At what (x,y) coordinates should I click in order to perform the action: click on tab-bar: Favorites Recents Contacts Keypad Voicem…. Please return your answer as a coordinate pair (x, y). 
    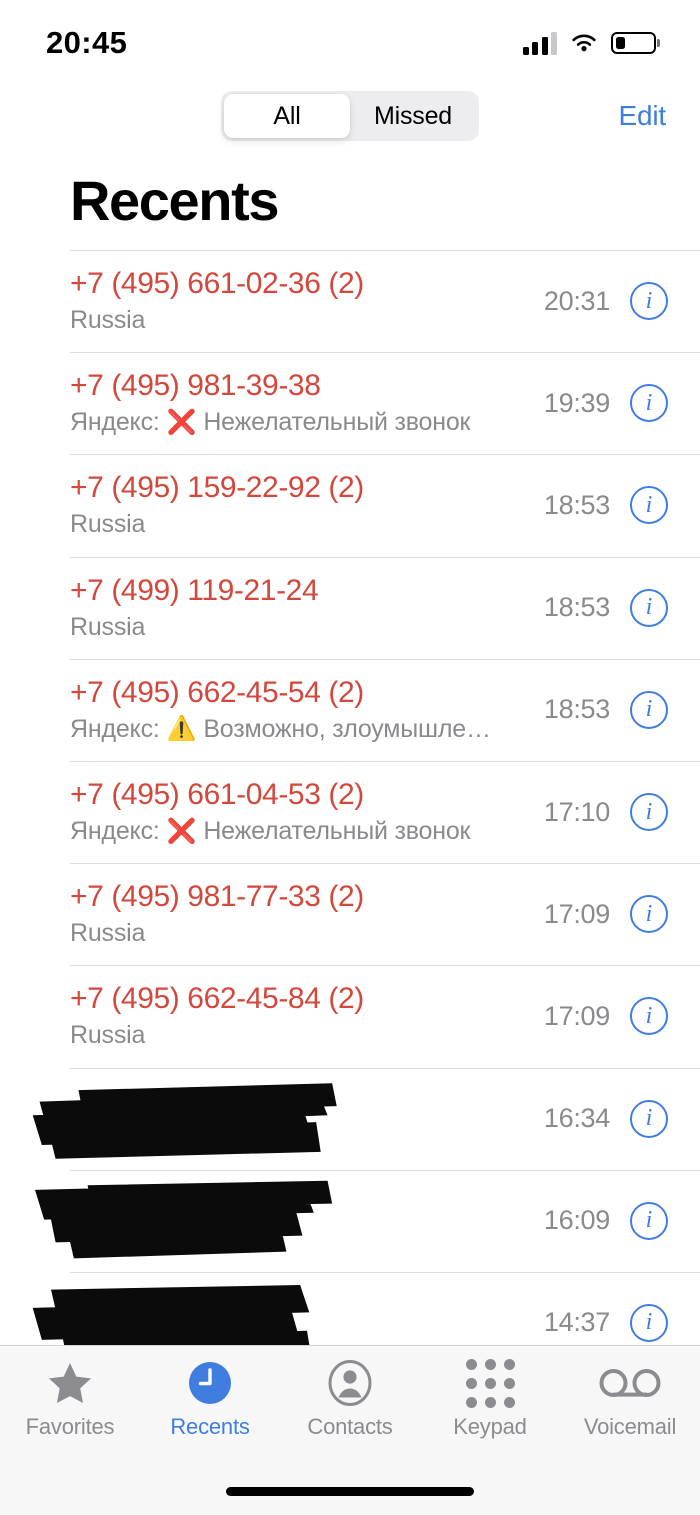
    Looking at the image, I should click on (350, 1406).